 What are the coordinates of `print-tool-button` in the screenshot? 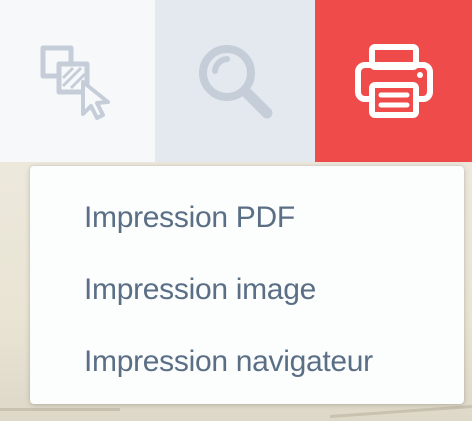 It's located at (393, 81).